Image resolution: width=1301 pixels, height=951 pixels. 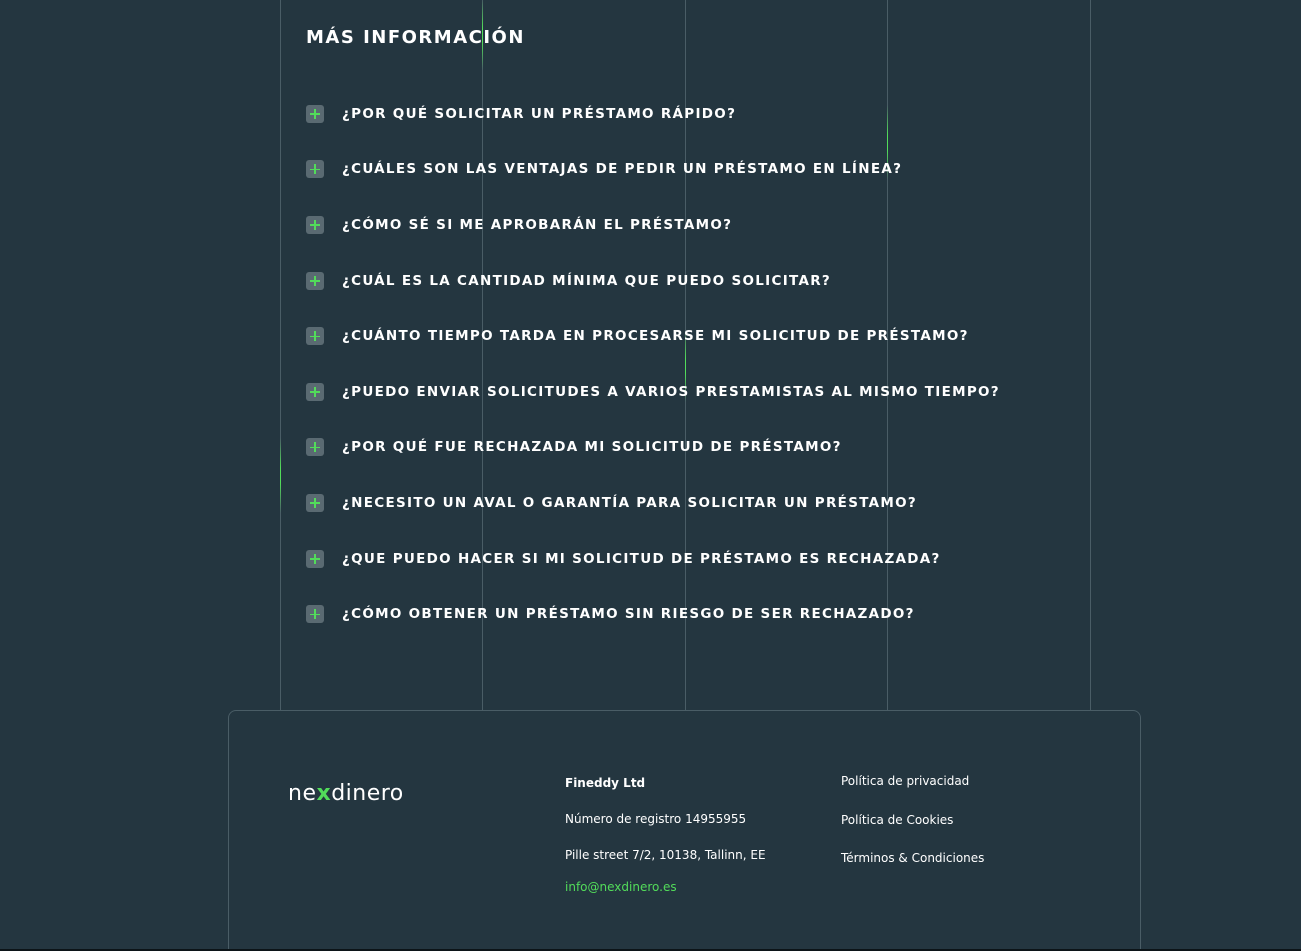 What do you see at coordinates (665, 855) in the screenshot?
I see `company-address: Pille street 7/2, 10138, Tallinn, EE` at bounding box center [665, 855].